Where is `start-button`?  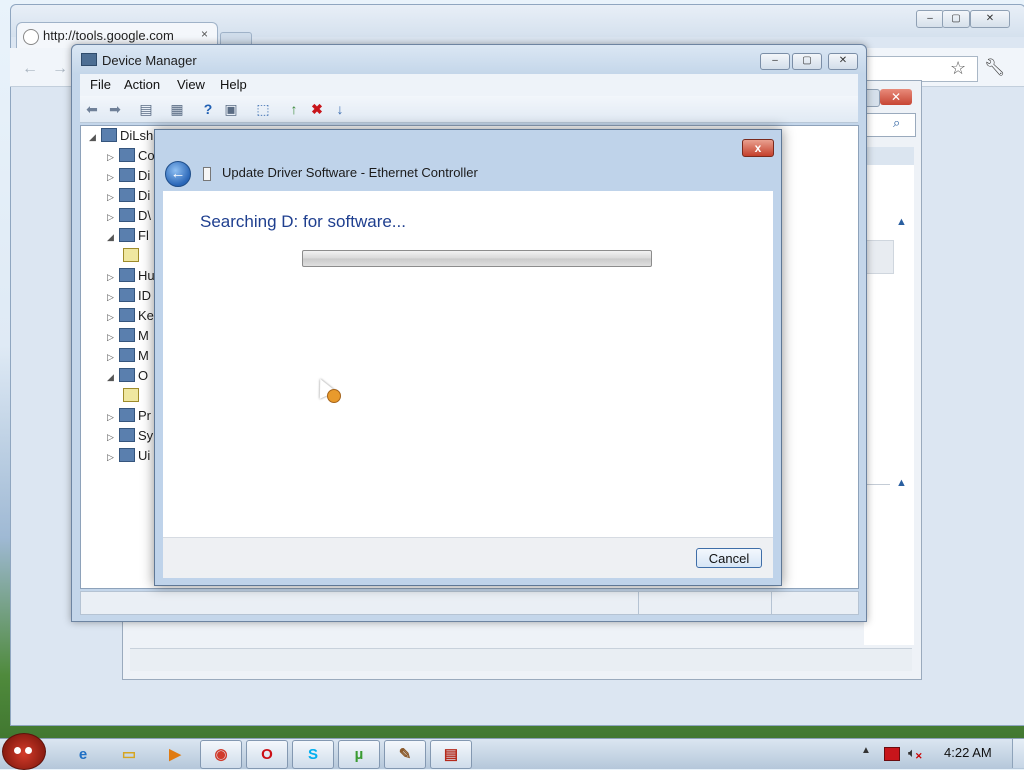 start-button is located at coordinates (24, 751).